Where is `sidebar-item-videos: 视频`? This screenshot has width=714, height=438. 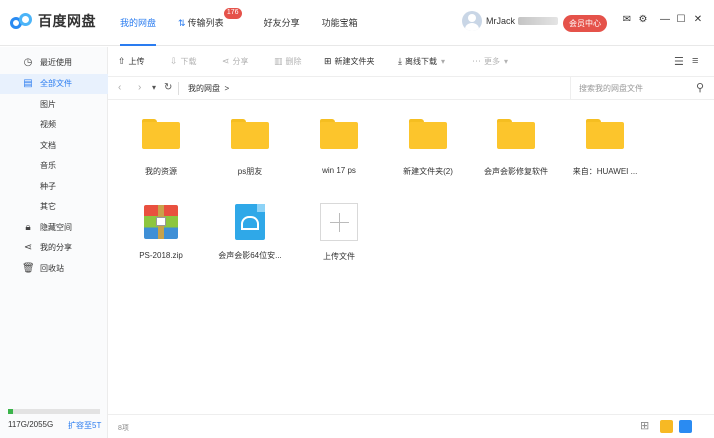
sidebar-item-videos: 视频 is located at coordinates (54, 125).